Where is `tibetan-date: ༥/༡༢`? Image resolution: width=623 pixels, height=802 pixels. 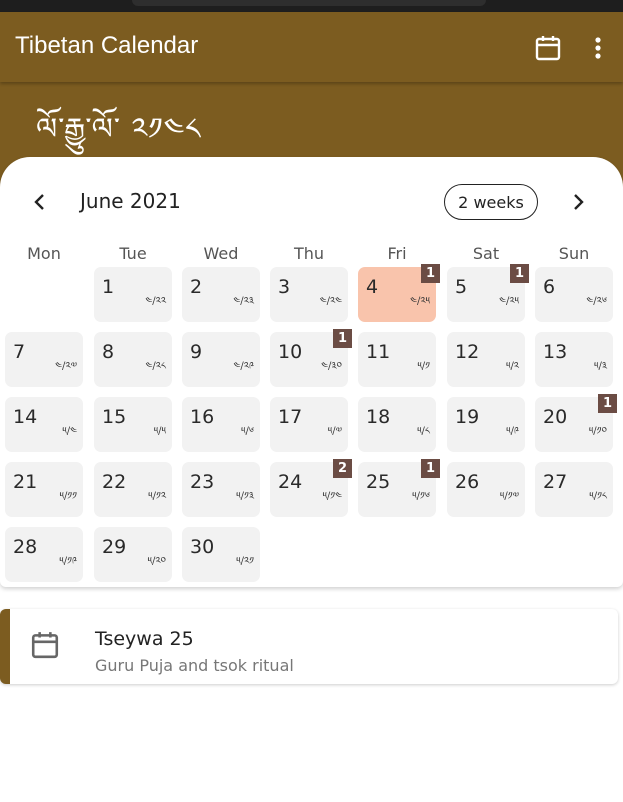
tibetan-date: ༥/༡༢ is located at coordinates (157, 496).